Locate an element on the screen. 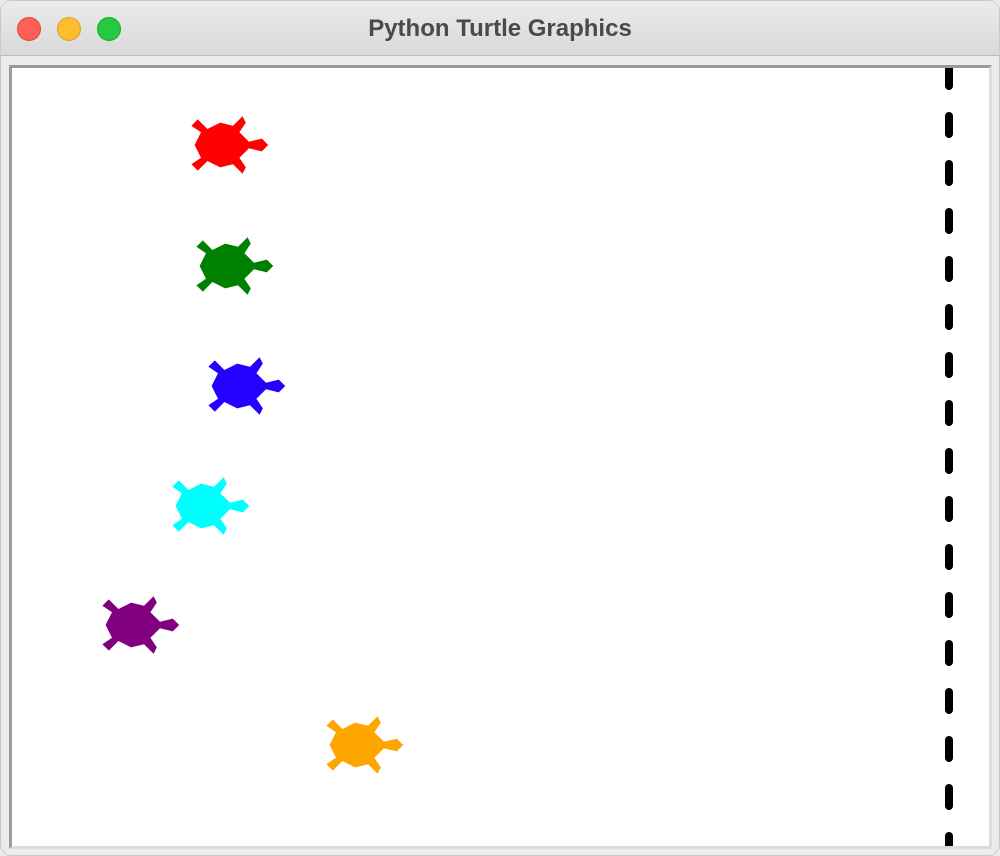 The image size is (1000, 856). turtle-orange-icon is located at coordinates (365, 745).